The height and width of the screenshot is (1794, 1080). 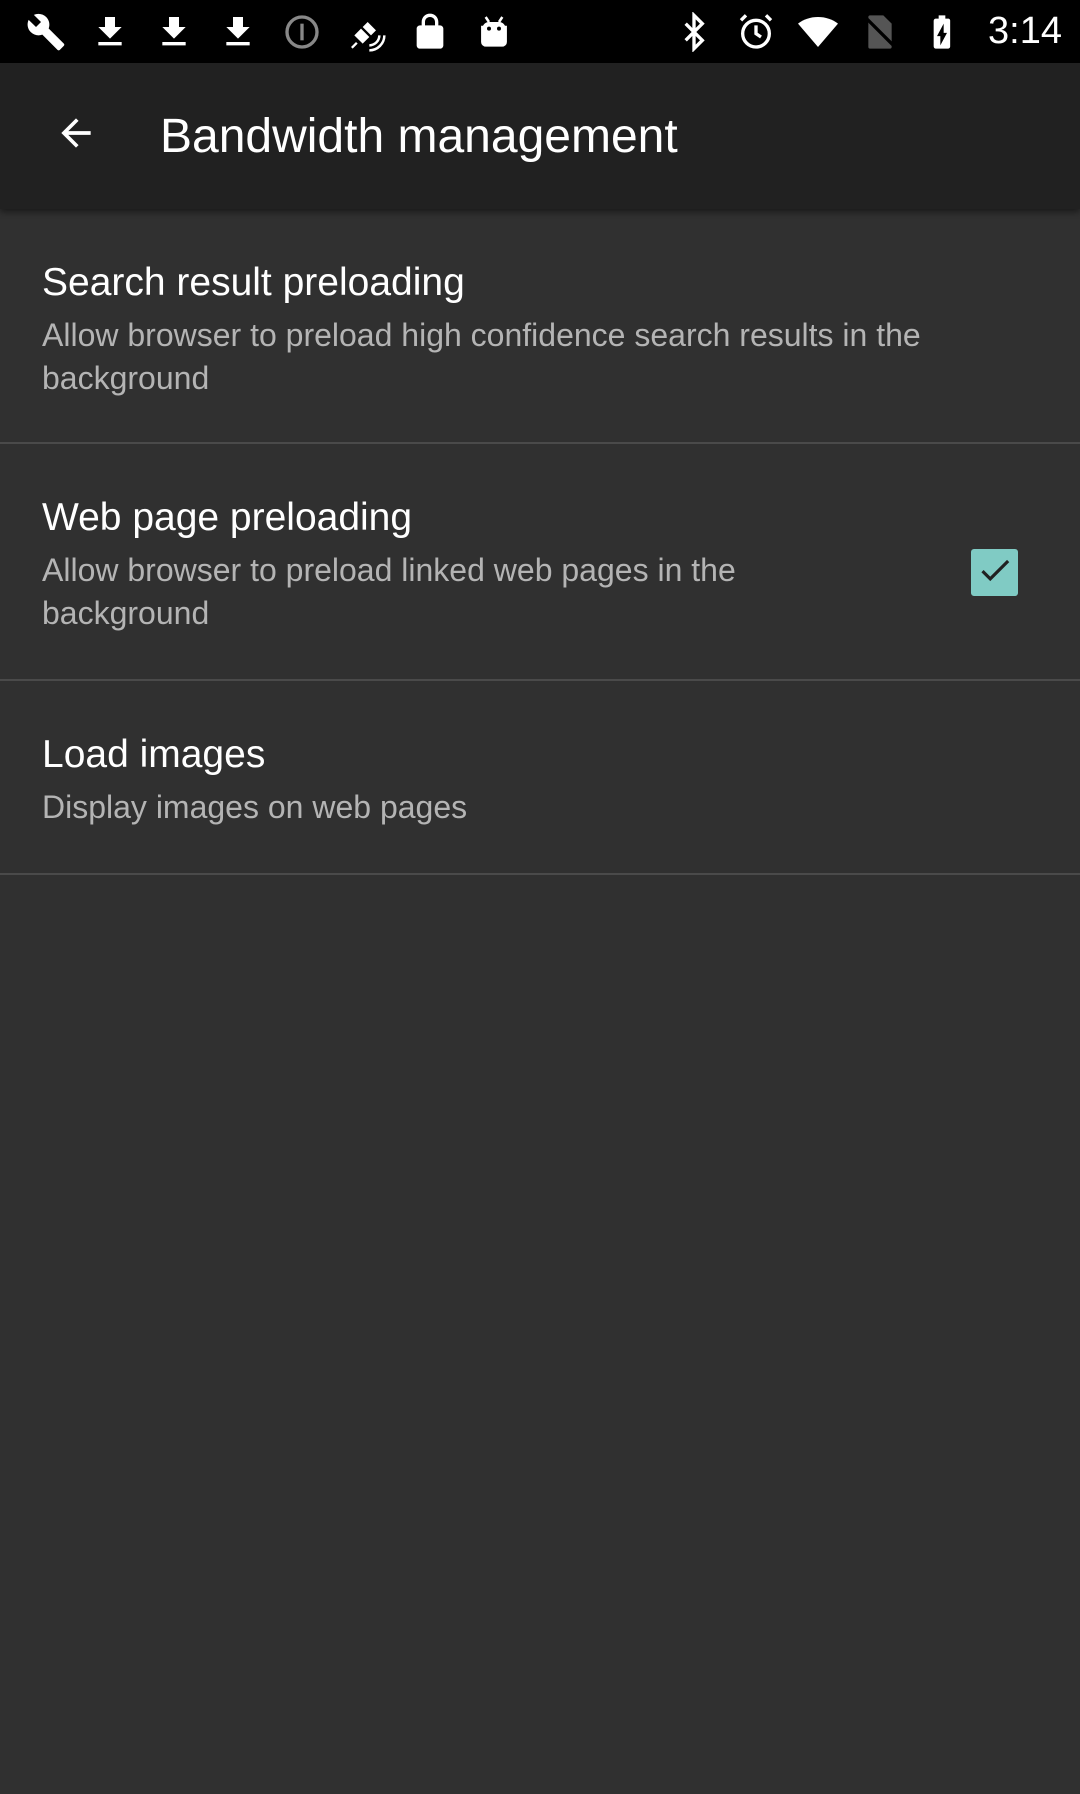 I want to click on status-bar-notifications, so click(x=270, y=32).